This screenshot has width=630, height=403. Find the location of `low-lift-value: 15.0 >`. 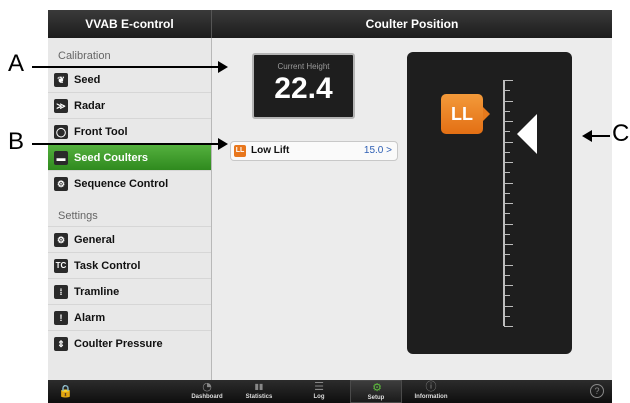

low-lift-value: 15.0 > is located at coordinates (377, 150).